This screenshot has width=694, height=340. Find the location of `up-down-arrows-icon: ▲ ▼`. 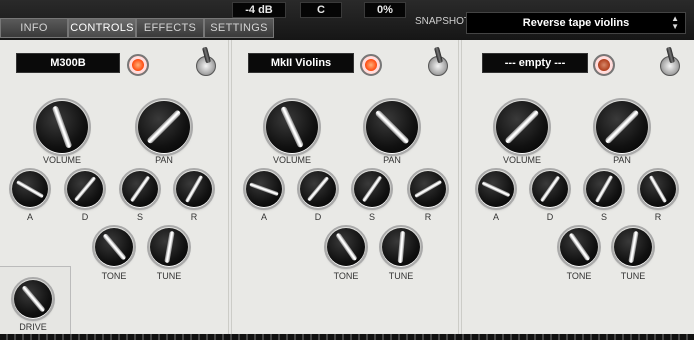

up-down-arrows-icon: ▲ ▼ is located at coordinates (675, 22).